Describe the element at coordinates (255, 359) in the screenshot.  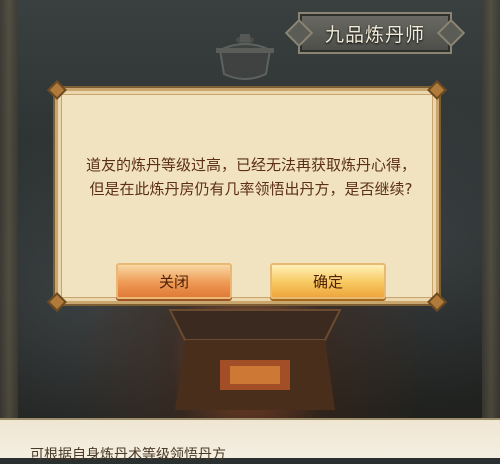
I see `furnace-silhouette` at that location.